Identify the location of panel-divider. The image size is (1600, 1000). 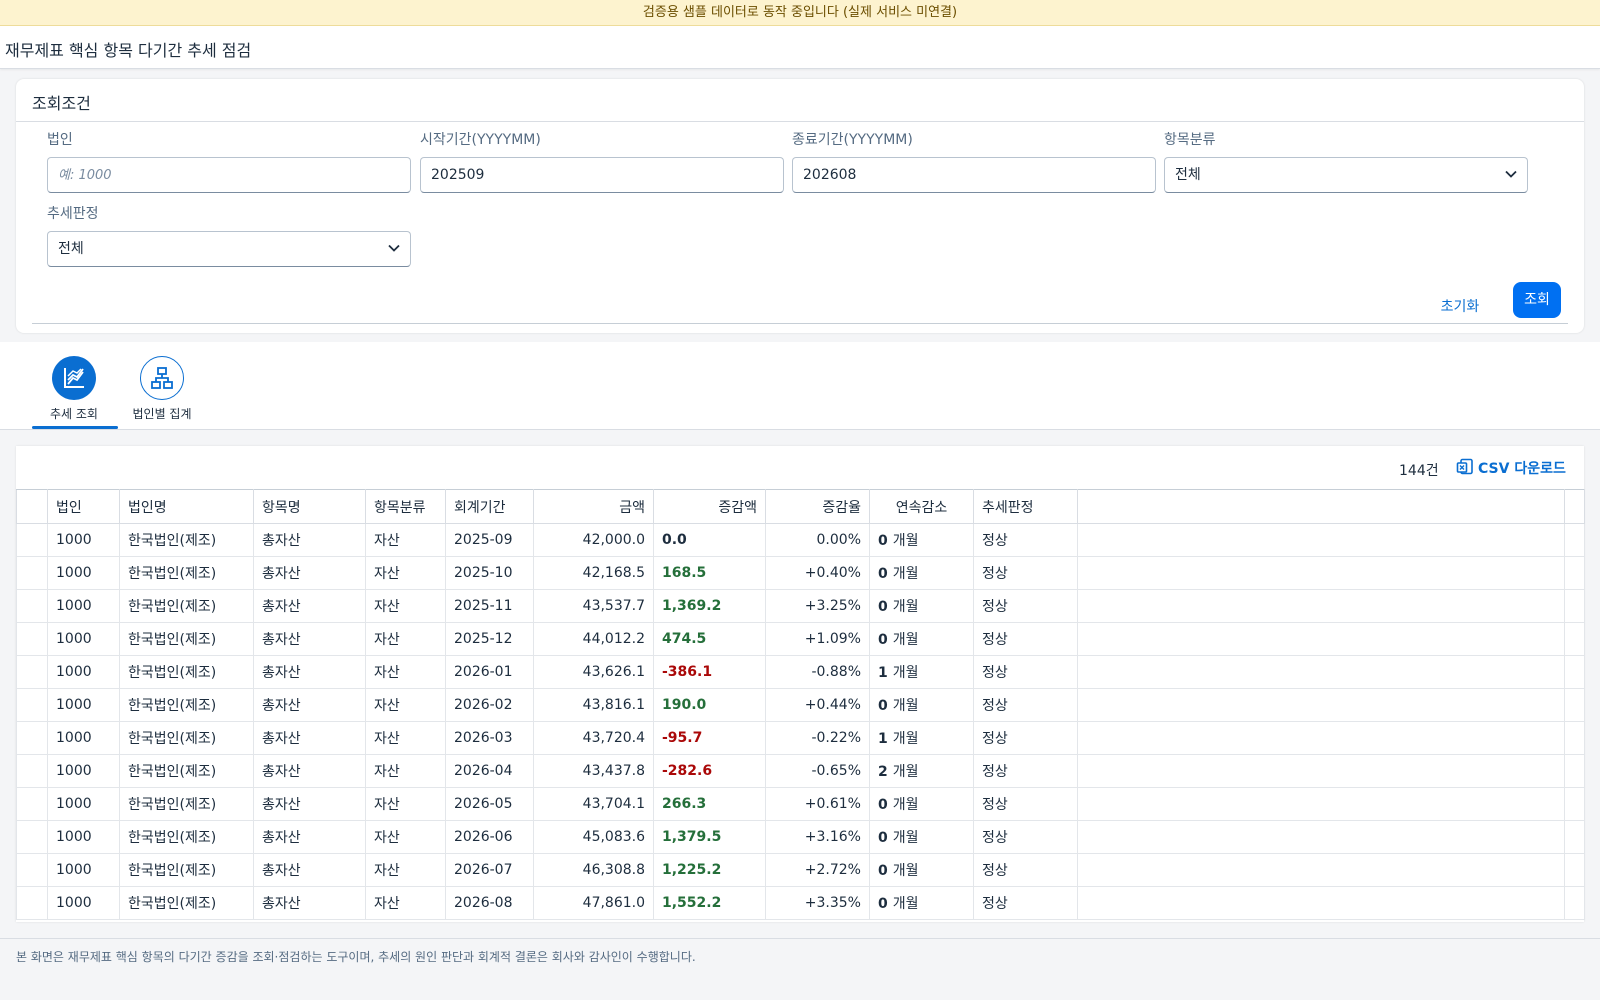
(800, 121).